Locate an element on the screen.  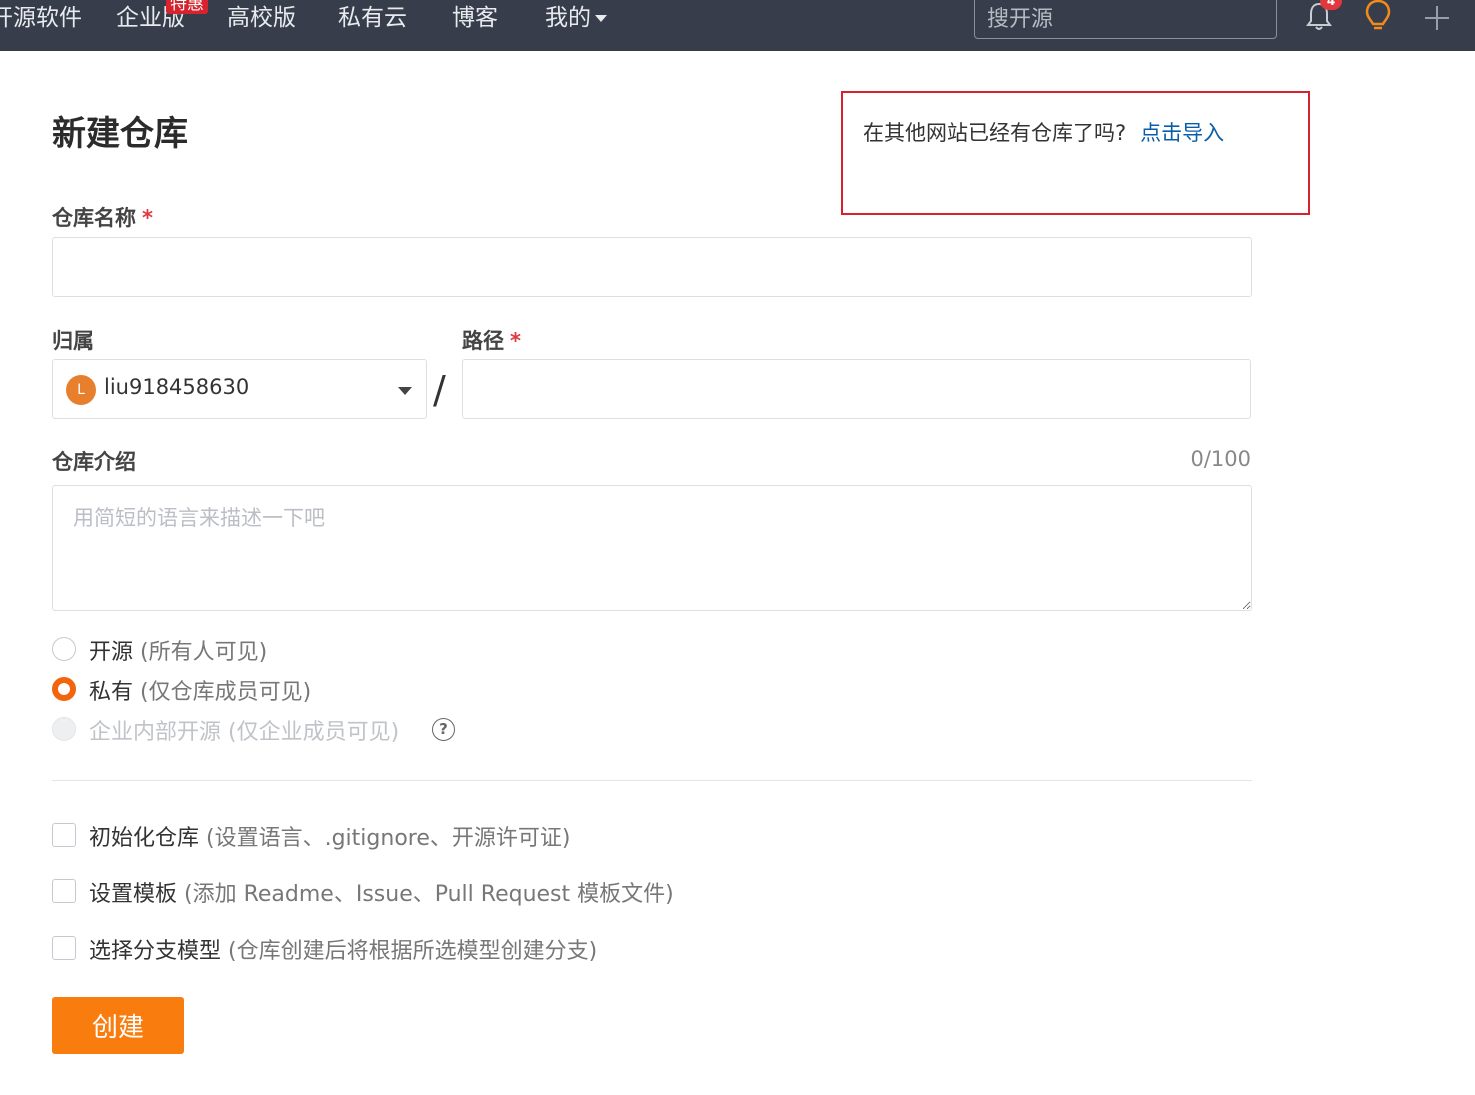
radio-label-main: 私有 is located at coordinates (111, 692).